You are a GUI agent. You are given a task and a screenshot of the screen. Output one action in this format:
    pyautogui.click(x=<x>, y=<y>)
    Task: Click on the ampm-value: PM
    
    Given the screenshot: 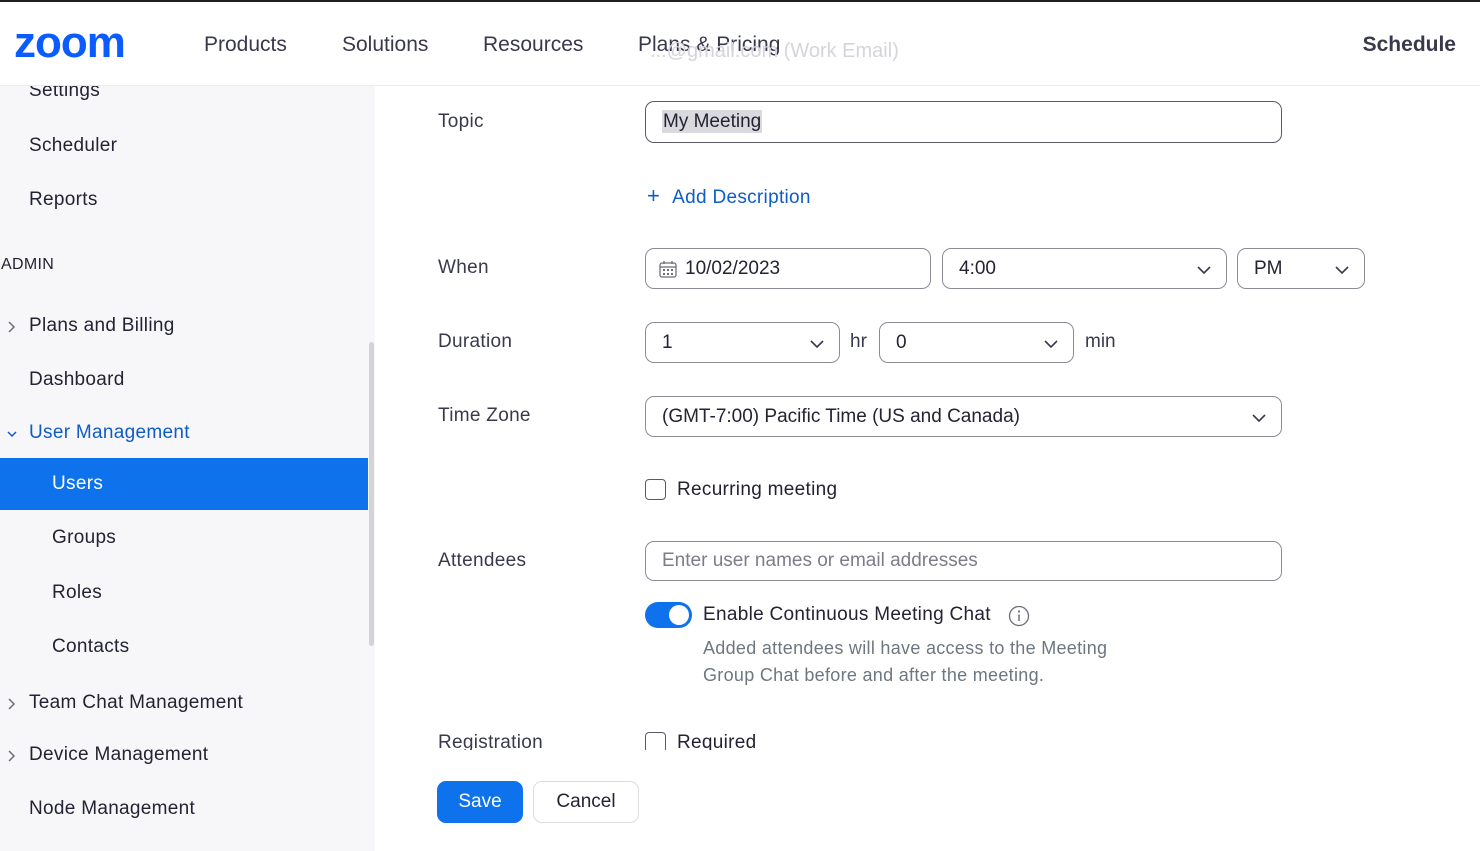 What is the action you would take?
    pyautogui.click(x=1268, y=268)
    